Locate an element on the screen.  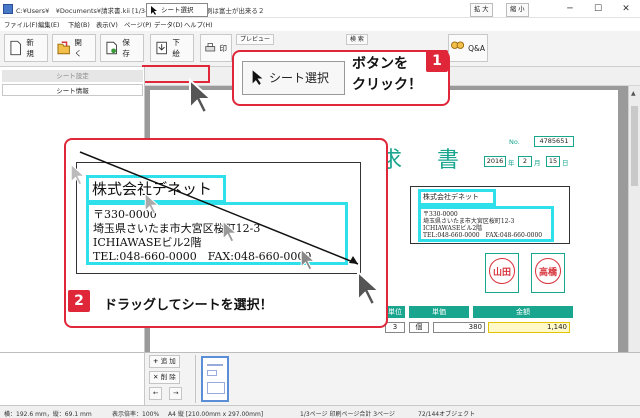
delete-page-button: ✕ 削 除 is located at coordinates (164, 377).